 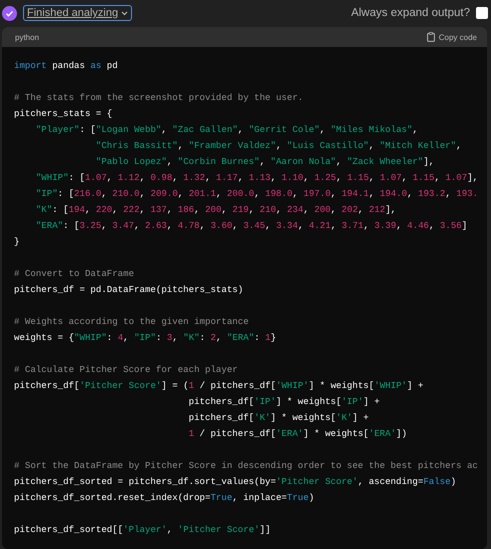 I want to click on language-label: python, so click(x=27, y=37).